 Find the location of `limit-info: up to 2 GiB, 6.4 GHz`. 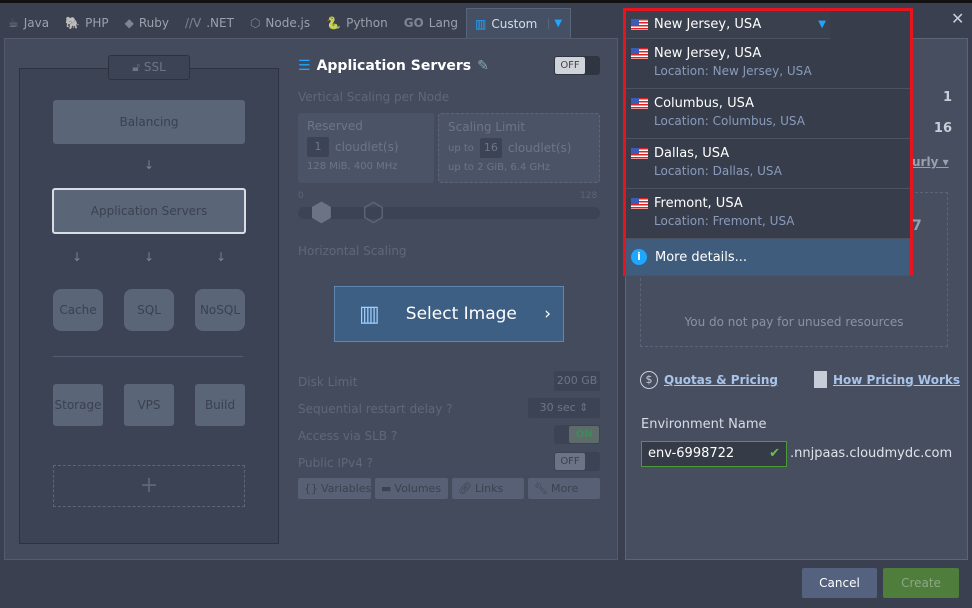

limit-info: up to 2 GiB, 6.4 GHz is located at coordinates (499, 167).